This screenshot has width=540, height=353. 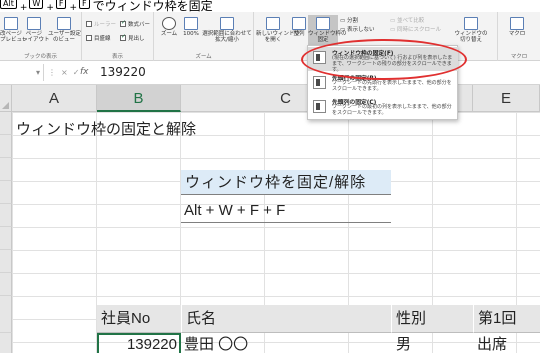 What do you see at coordinates (61, 4) in the screenshot?
I see `key-f: F` at bounding box center [61, 4].